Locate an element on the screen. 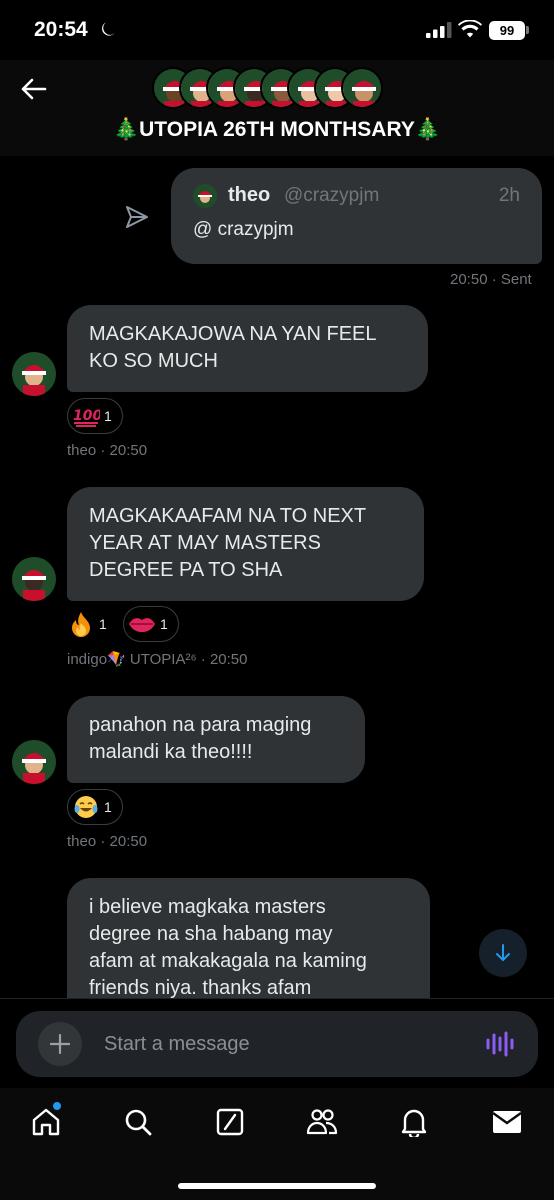 The width and height of the screenshot is (554, 1200). conversation-header: 🎄UTOPIA 26TH MONTHSARY🎄 is located at coordinates (277, 108).